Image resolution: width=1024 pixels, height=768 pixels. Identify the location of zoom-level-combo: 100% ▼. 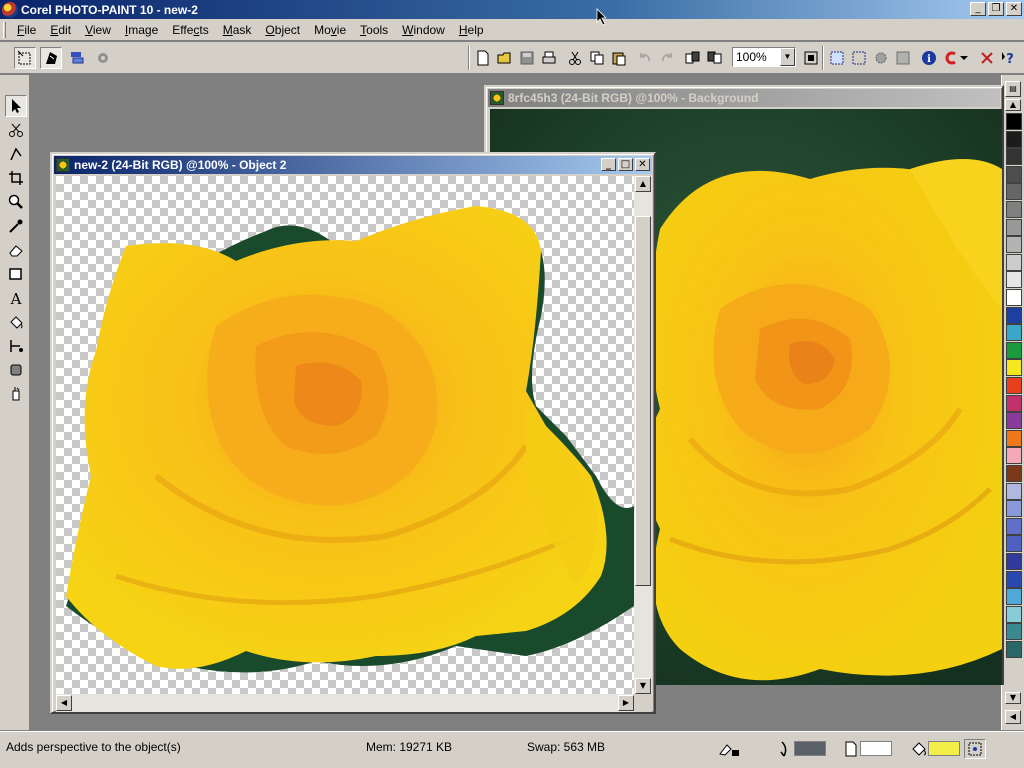
(764, 57).